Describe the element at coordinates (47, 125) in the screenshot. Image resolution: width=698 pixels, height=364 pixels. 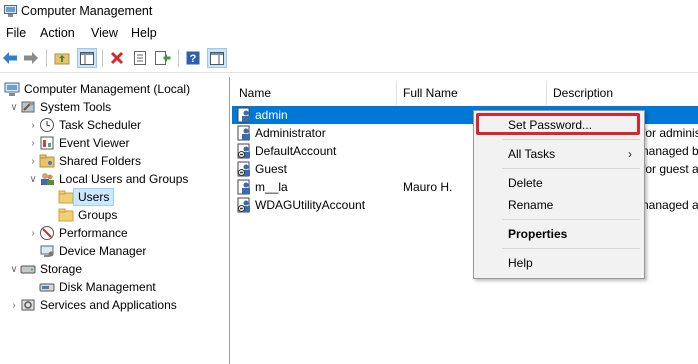
I see `clock-icon` at that location.